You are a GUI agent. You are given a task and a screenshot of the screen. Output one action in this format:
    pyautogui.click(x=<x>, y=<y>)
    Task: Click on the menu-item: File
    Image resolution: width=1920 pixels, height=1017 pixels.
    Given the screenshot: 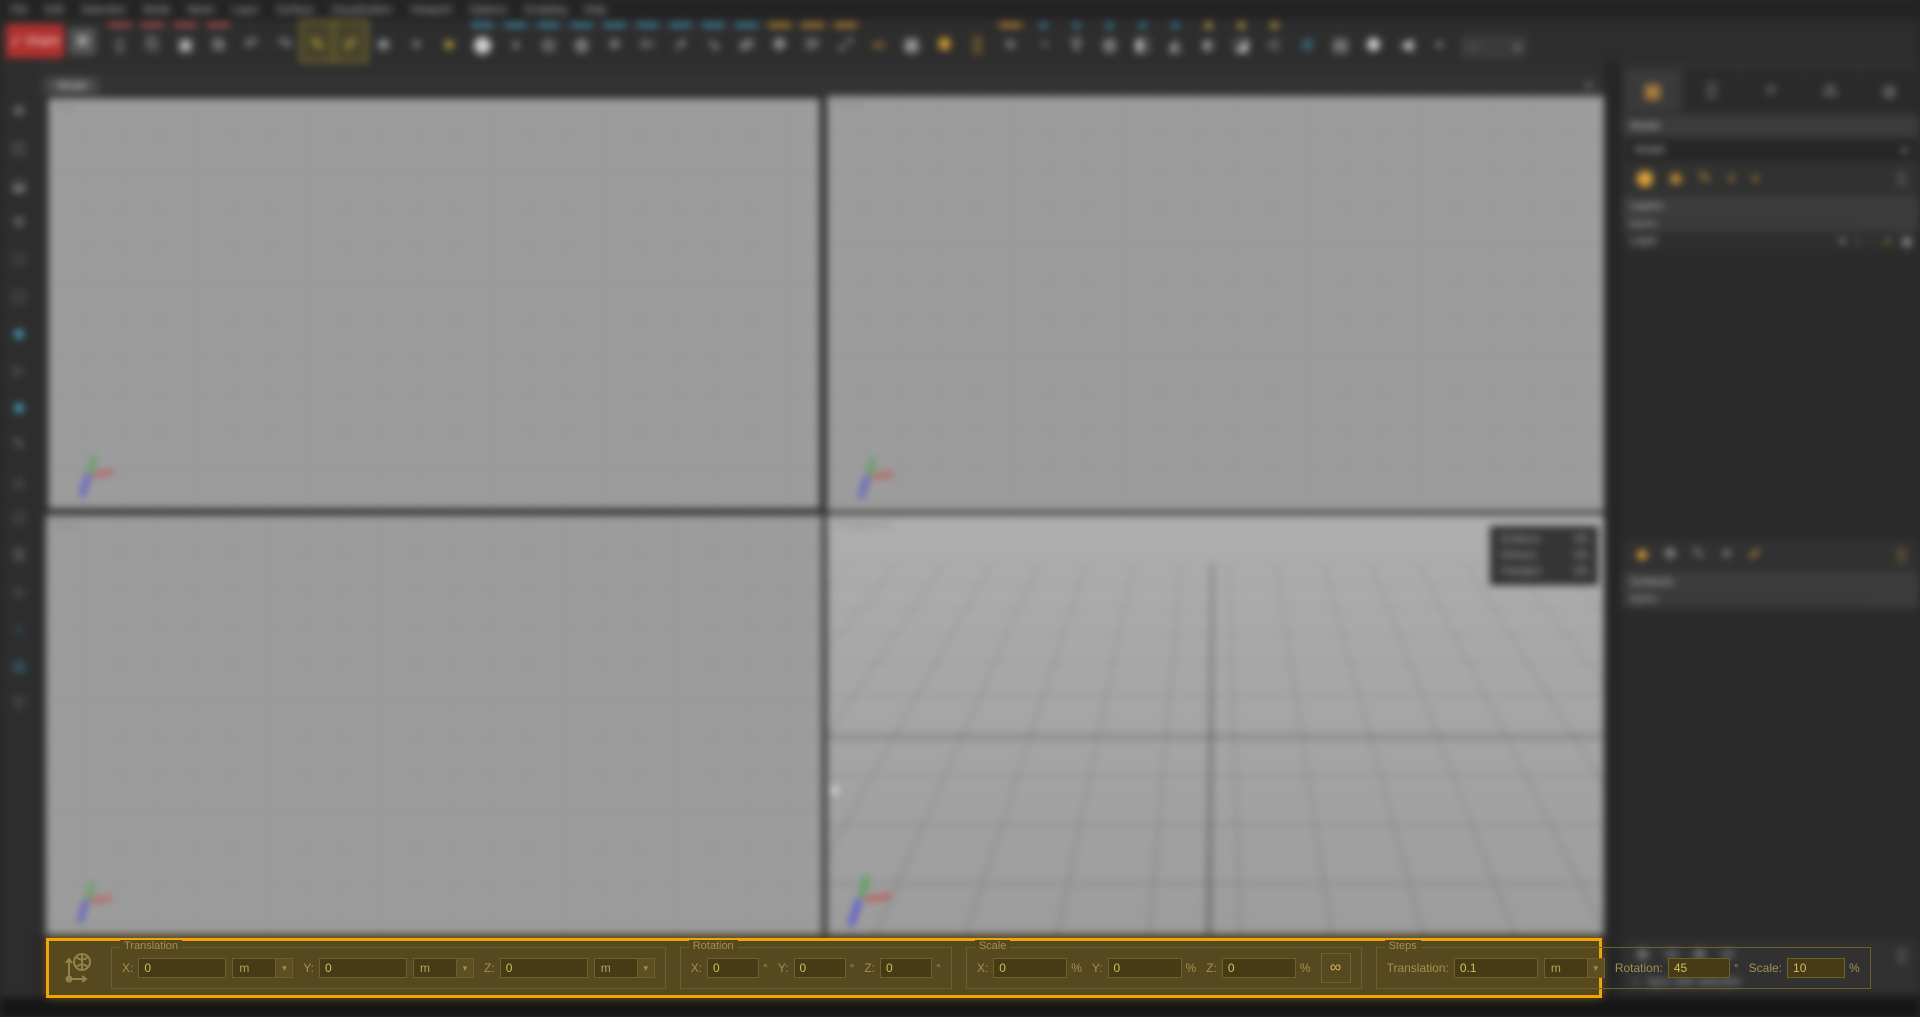 What is the action you would take?
    pyautogui.click(x=19, y=10)
    